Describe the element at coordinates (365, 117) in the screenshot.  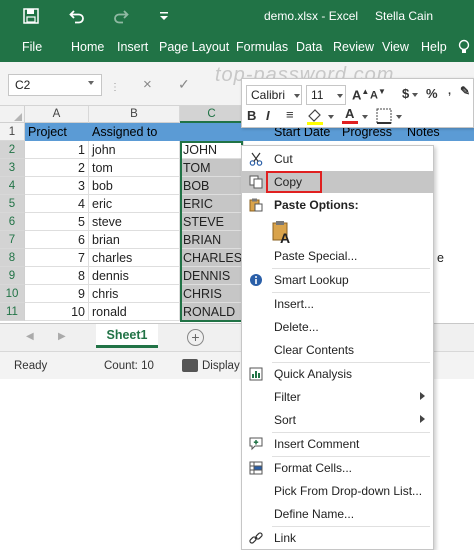
I see `font-color-dropdown-icon` at that location.